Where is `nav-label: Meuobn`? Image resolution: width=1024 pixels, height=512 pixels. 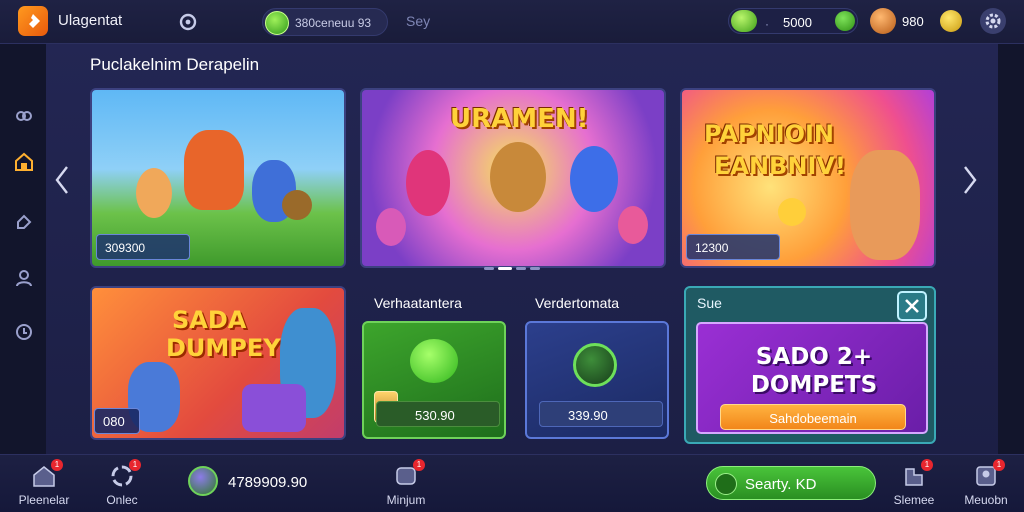
nav-label: Meuobn is located at coordinates (986, 500).